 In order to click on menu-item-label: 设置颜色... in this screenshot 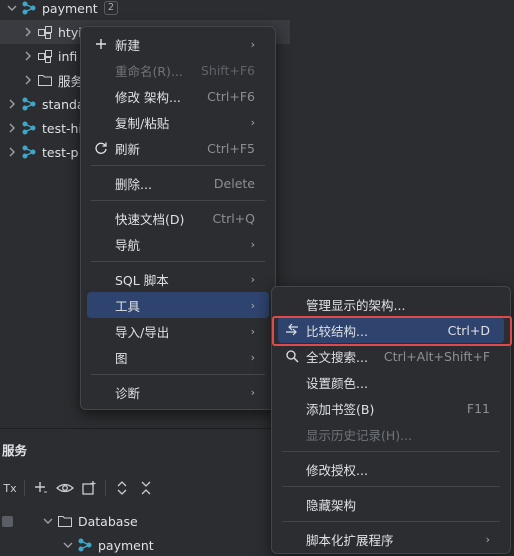, I will do `click(337, 383)`.